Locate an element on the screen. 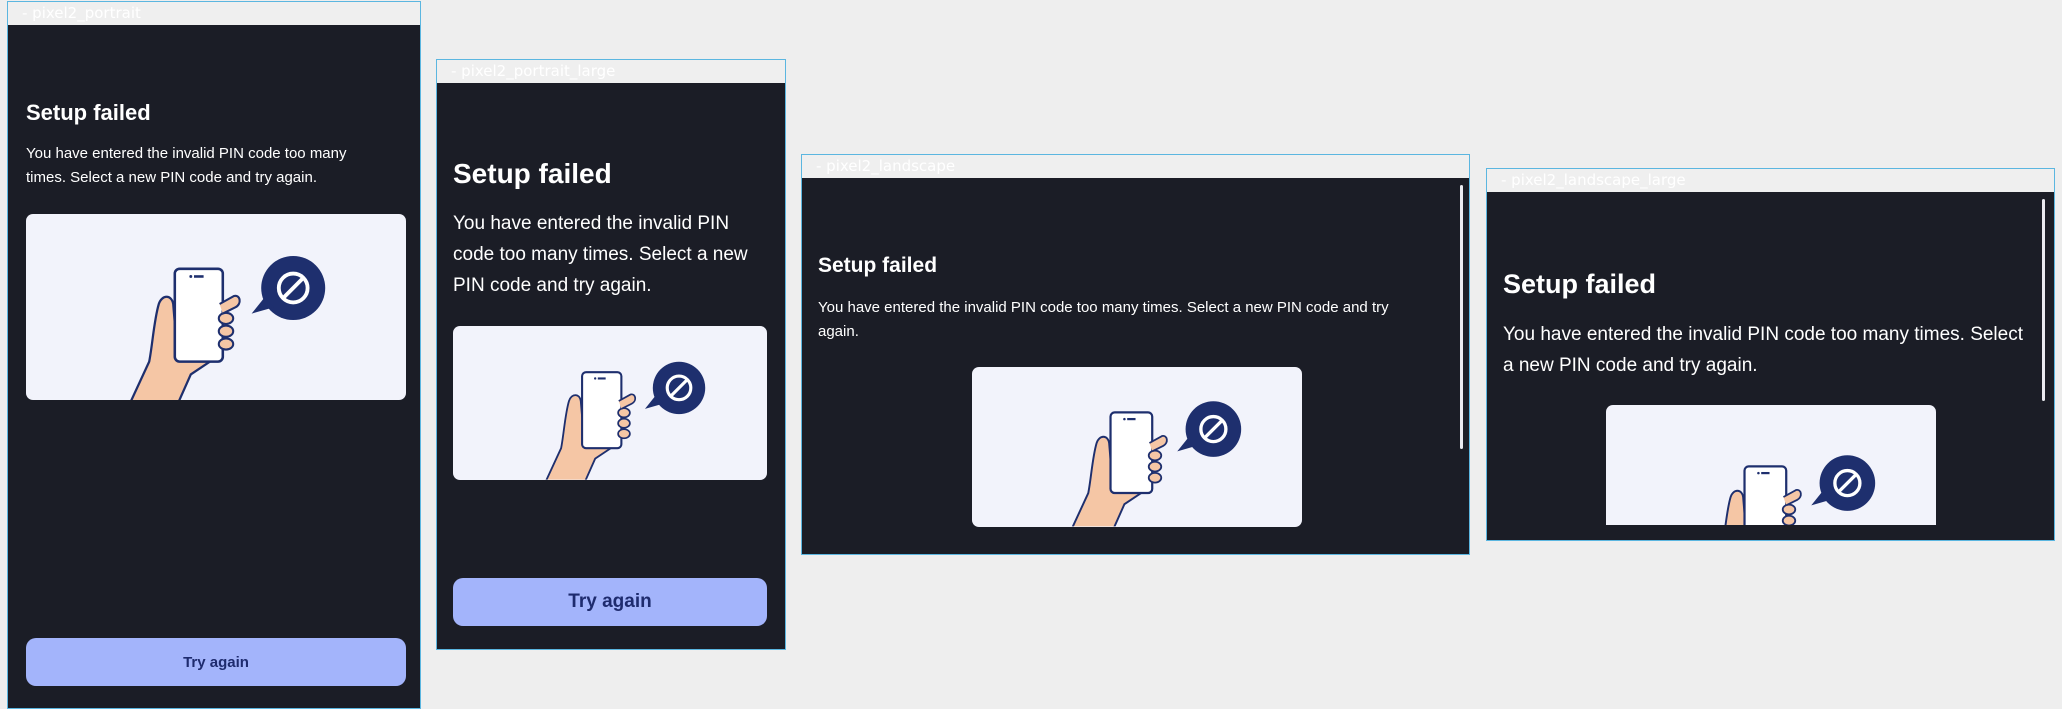 The image size is (2062, 709). frame-label: - pixel2_portrait_large is located at coordinates (611, 71).